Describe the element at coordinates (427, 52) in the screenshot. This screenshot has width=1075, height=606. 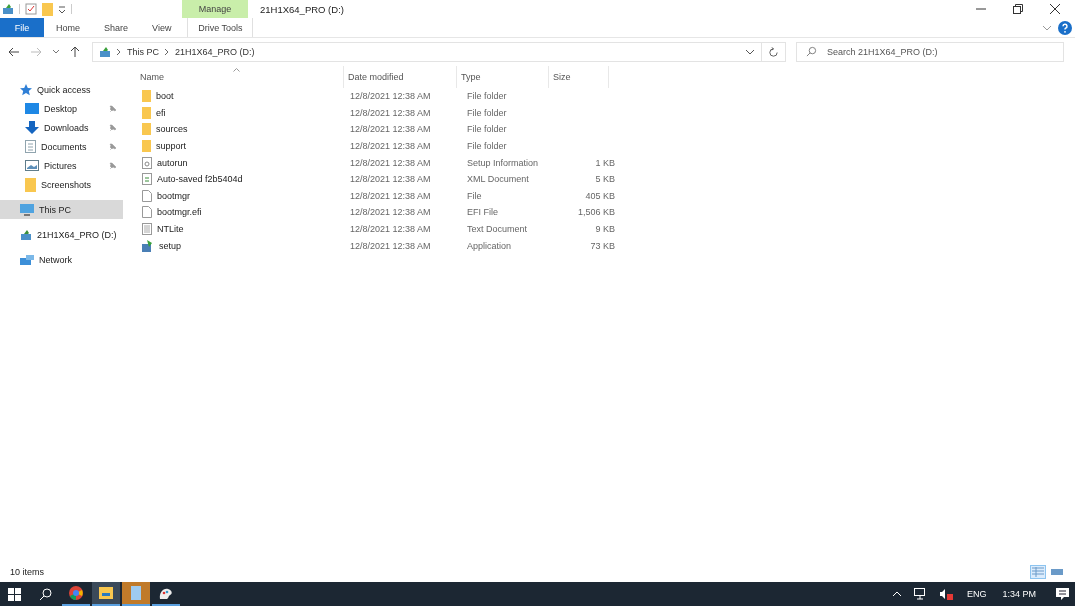
I see `address-bar: This PC 21H1X64_PRO (D:)` at that location.